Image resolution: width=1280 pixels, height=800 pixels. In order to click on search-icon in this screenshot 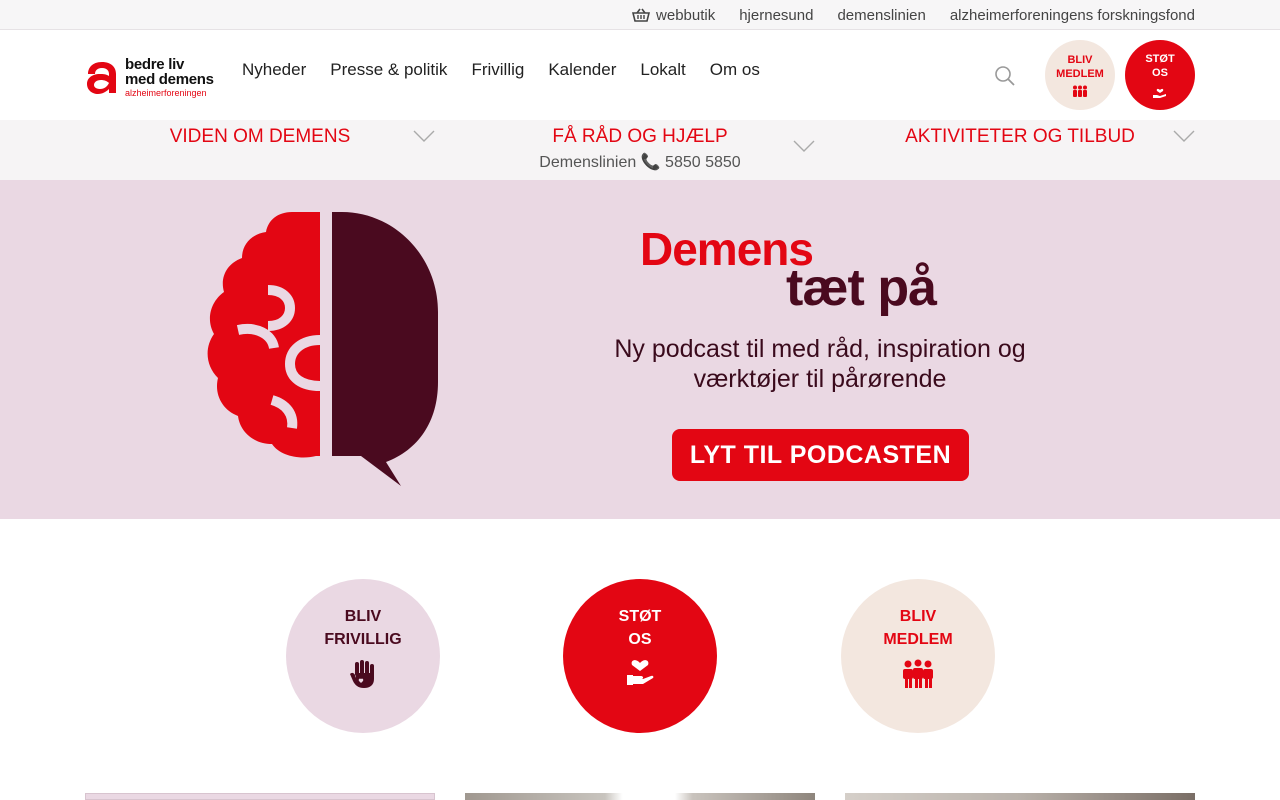, I will do `click(1005, 76)`.